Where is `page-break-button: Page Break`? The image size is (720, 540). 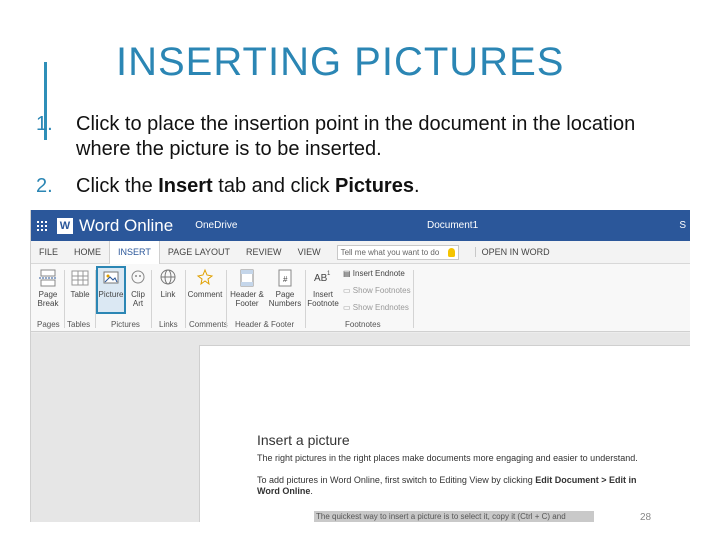
page-break-button: Page Break is located at coordinates (48, 291).